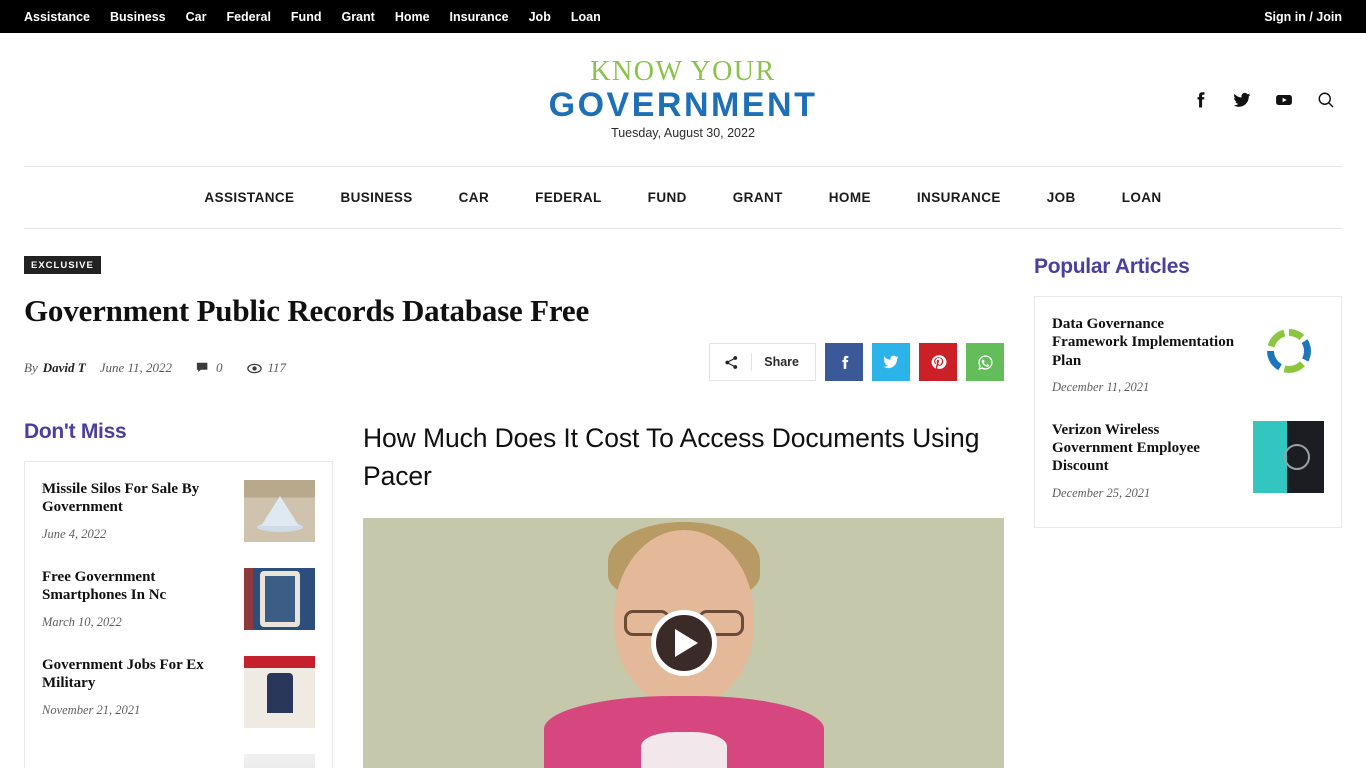  What do you see at coordinates (731, 362) in the screenshot?
I see `share-icon` at bounding box center [731, 362].